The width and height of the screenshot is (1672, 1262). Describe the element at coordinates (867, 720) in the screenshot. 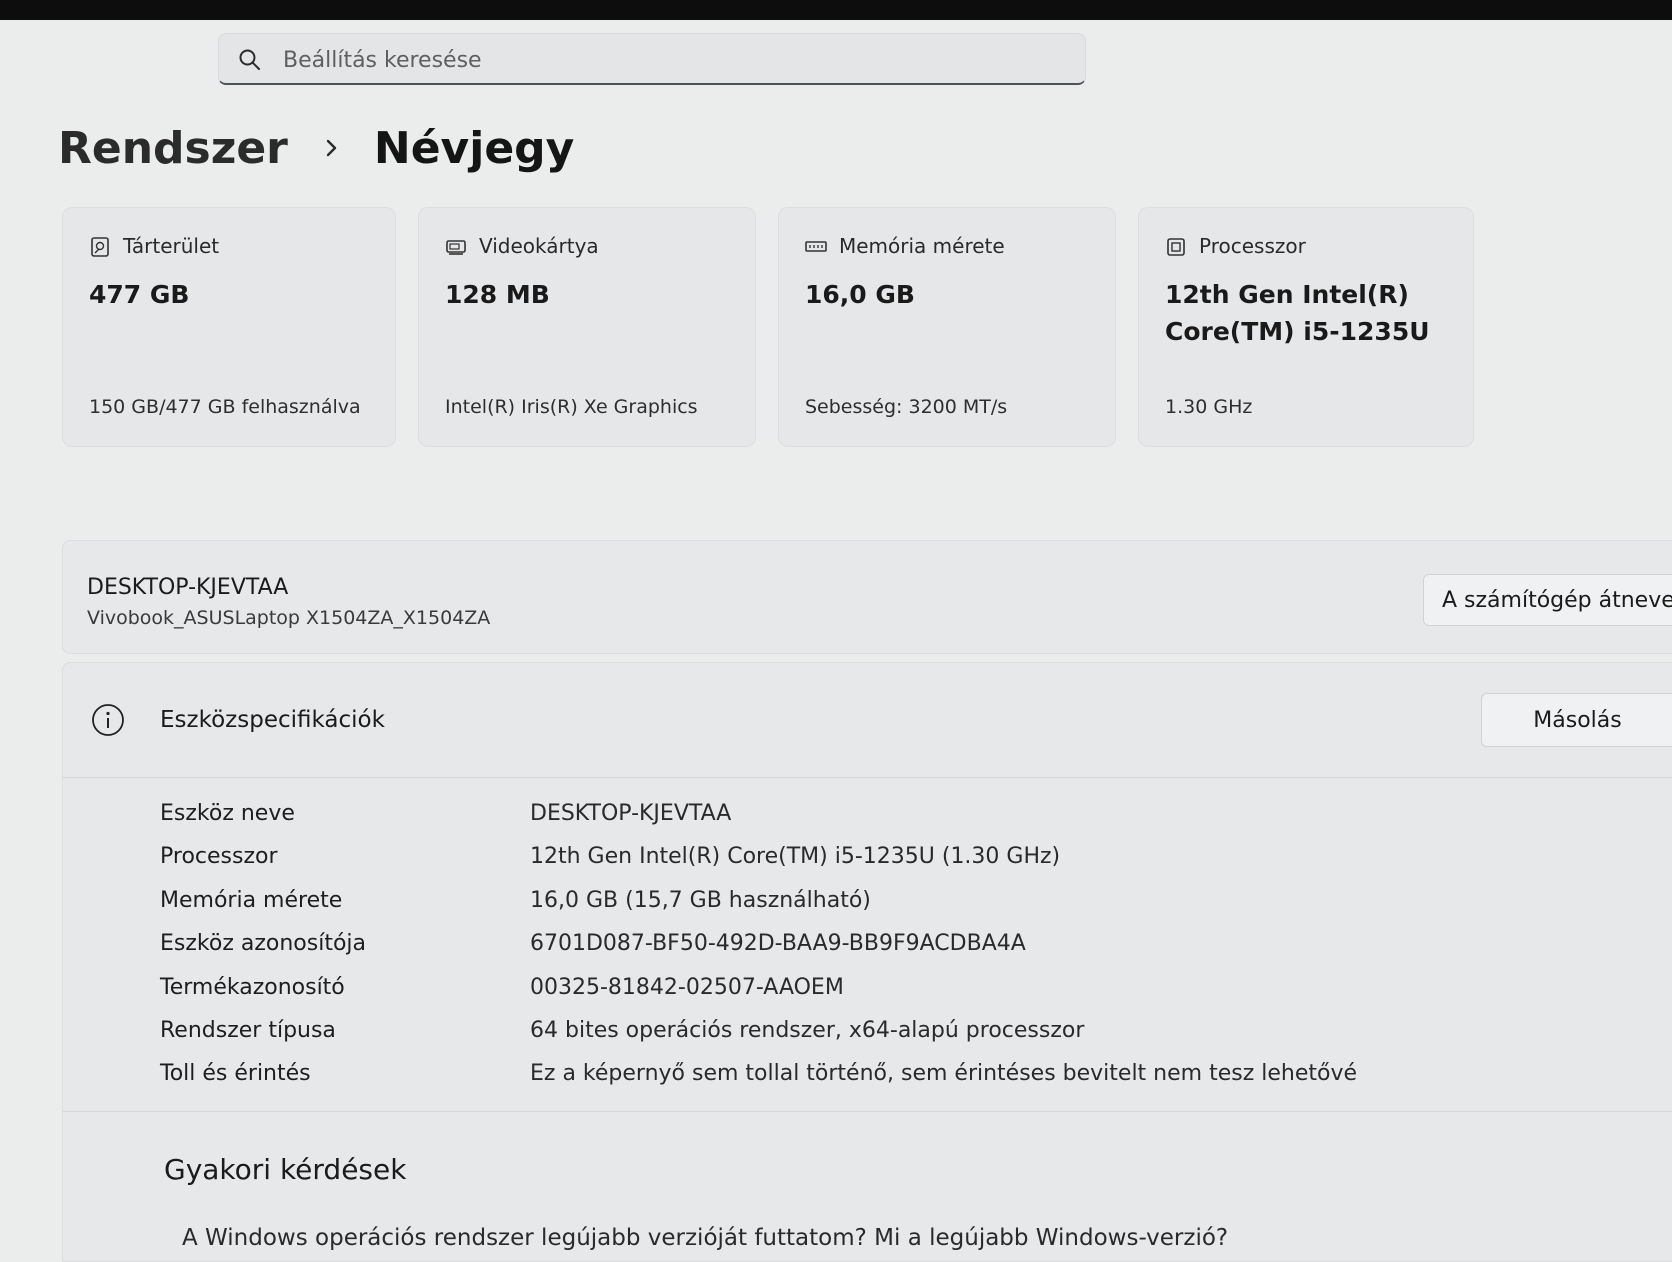

I see `specs-header: Eszközspecifikációk Másolás` at that location.